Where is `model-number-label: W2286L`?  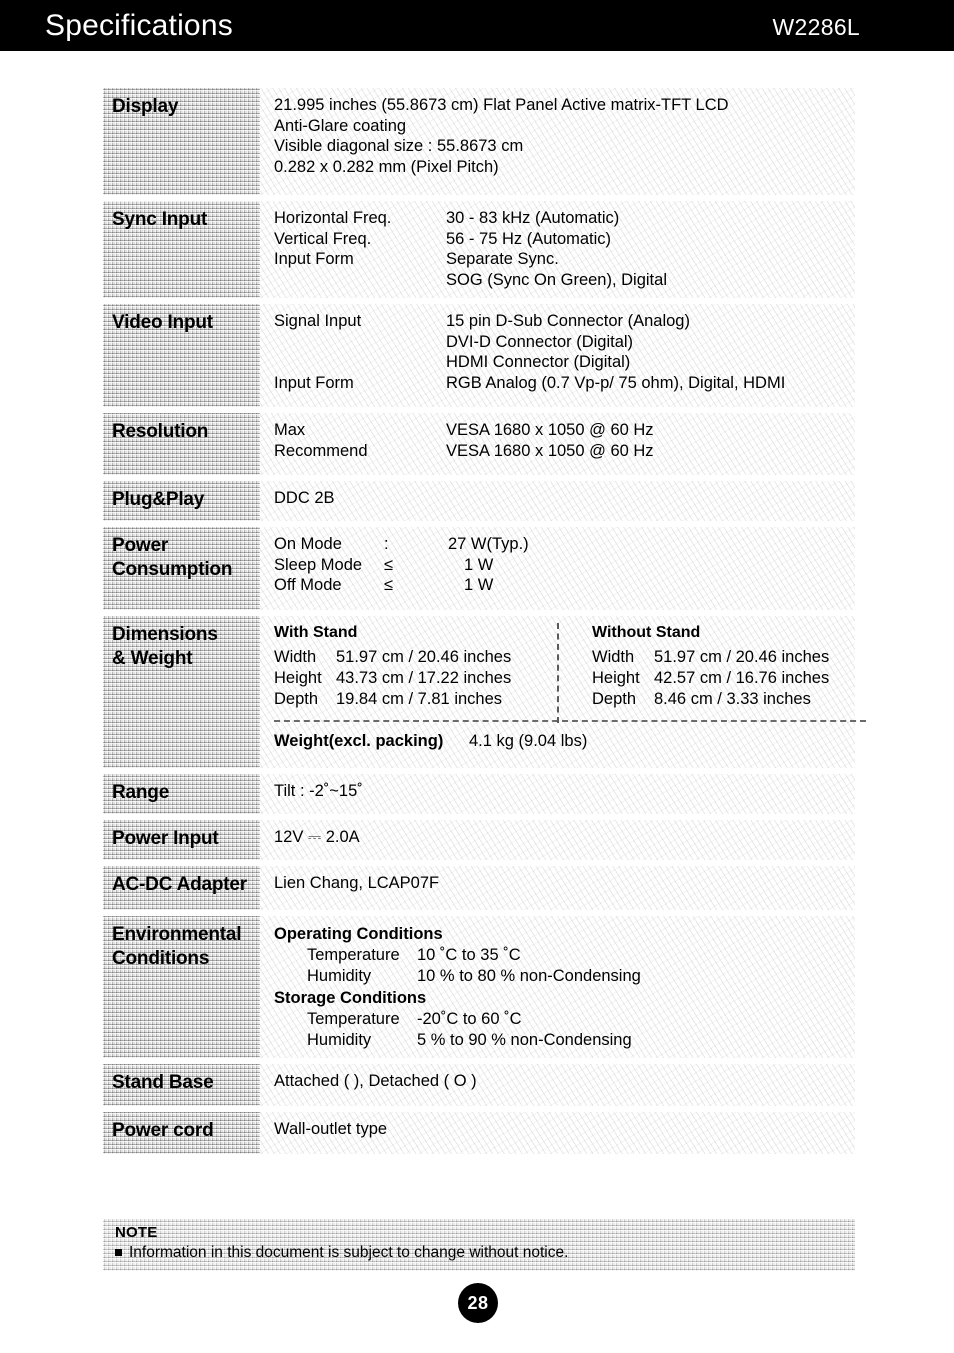
model-number-label: W2286L is located at coordinates (816, 27).